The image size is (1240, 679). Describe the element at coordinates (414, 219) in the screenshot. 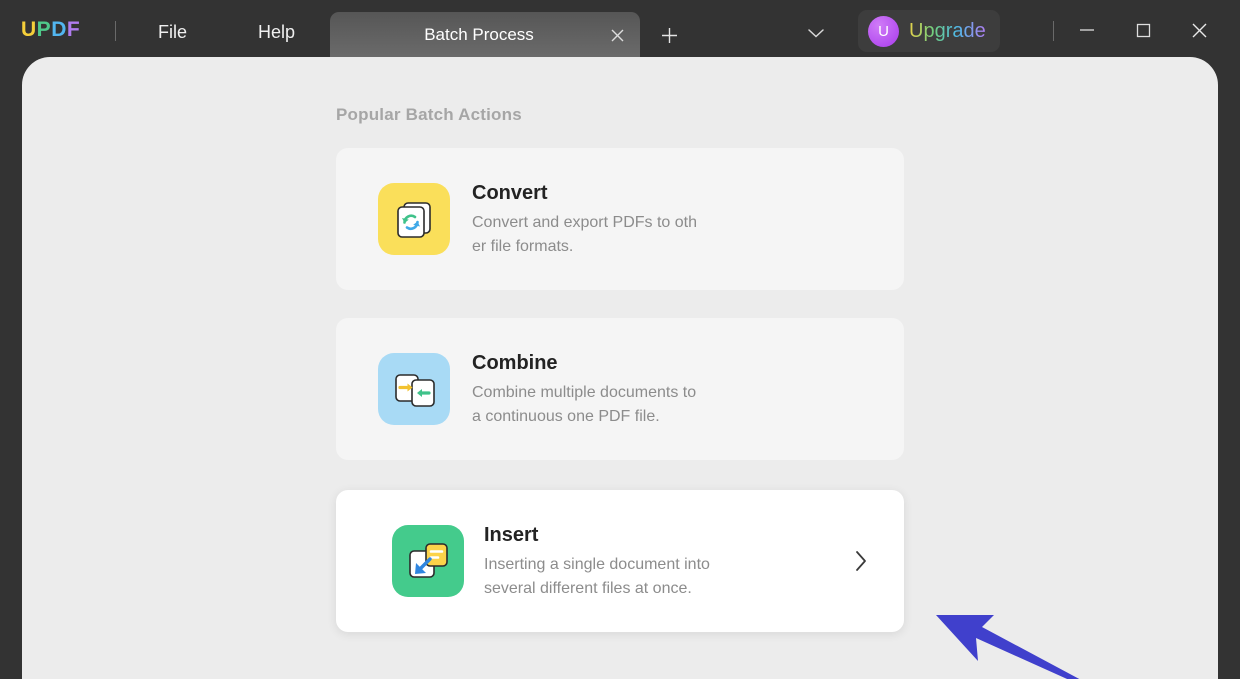

I see `convert-icon` at that location.